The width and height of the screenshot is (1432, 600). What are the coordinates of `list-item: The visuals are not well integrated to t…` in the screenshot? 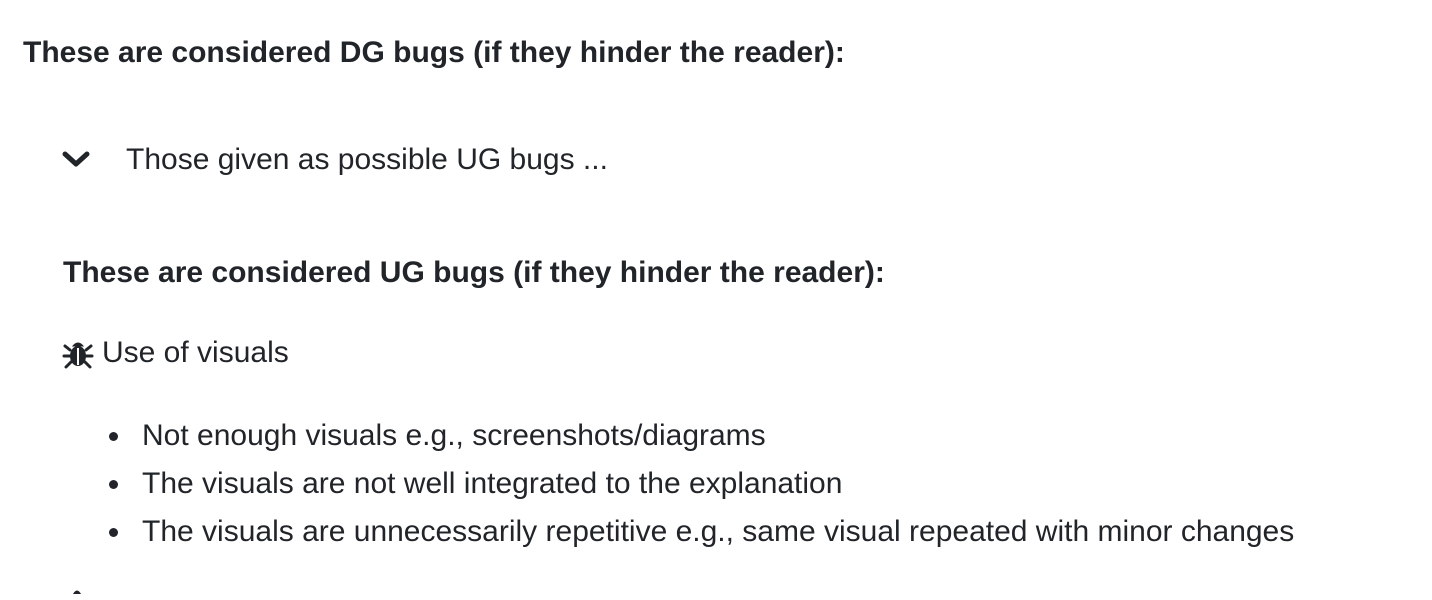 It's located at (701, 484).